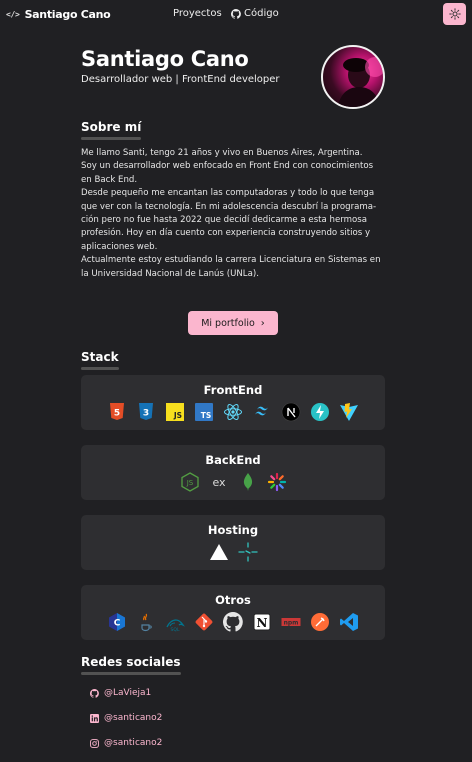 The image size is (472, 762). I want to click on social-link-linkedin: @santicano2, so click(126, 718).